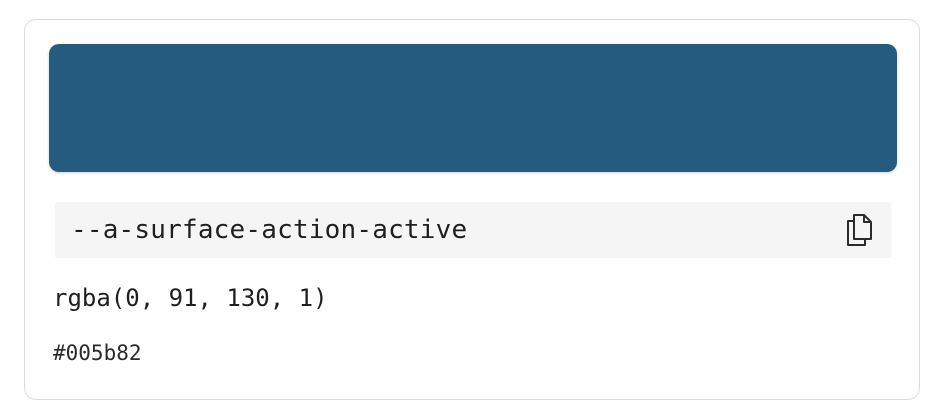 The width and height of the screenshot is (940, 420). I want to click on copy-icon, so click(859, 230).